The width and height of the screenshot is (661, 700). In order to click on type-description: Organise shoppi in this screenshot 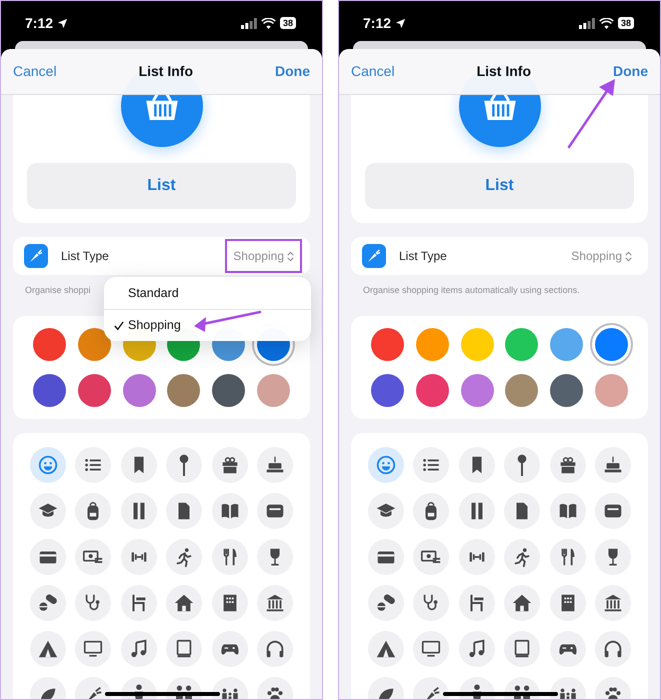, I will do `click(58, 290)`.